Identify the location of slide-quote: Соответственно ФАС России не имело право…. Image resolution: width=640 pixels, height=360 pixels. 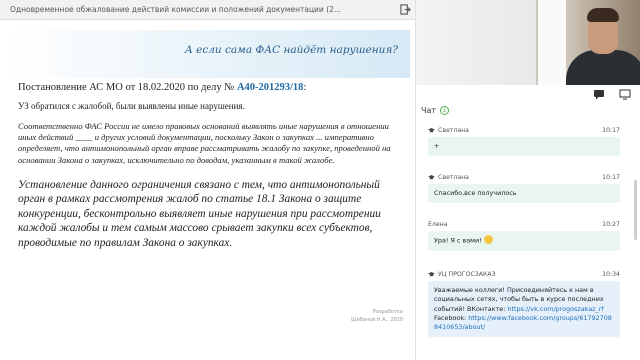
(204, 143).